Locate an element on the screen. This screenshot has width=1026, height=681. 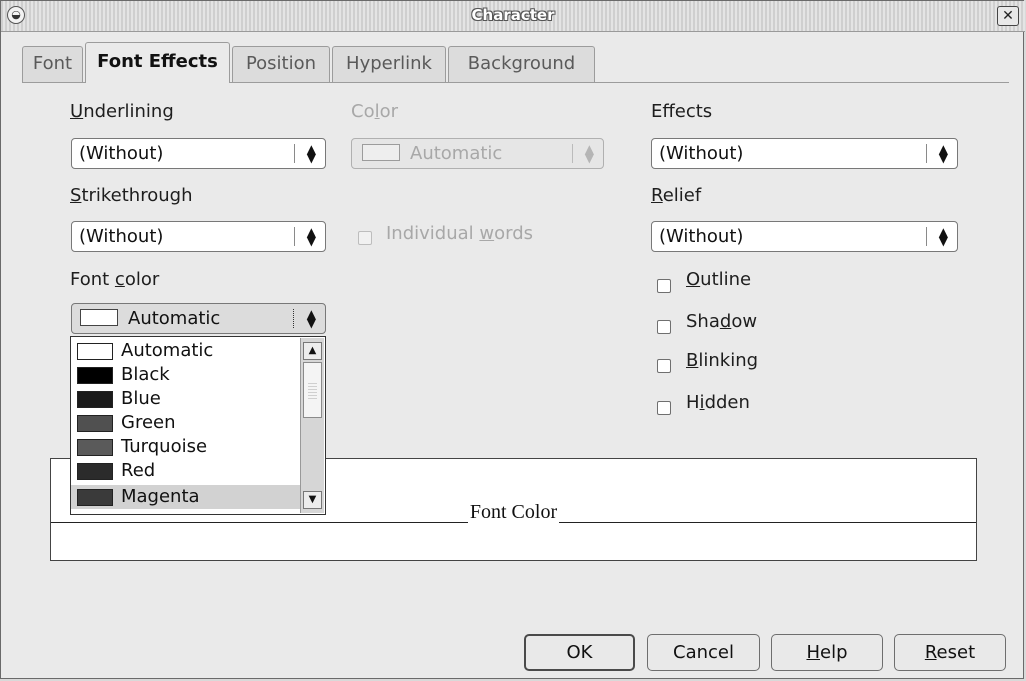
blinking-checkbox is located at coordinates (664, 366).